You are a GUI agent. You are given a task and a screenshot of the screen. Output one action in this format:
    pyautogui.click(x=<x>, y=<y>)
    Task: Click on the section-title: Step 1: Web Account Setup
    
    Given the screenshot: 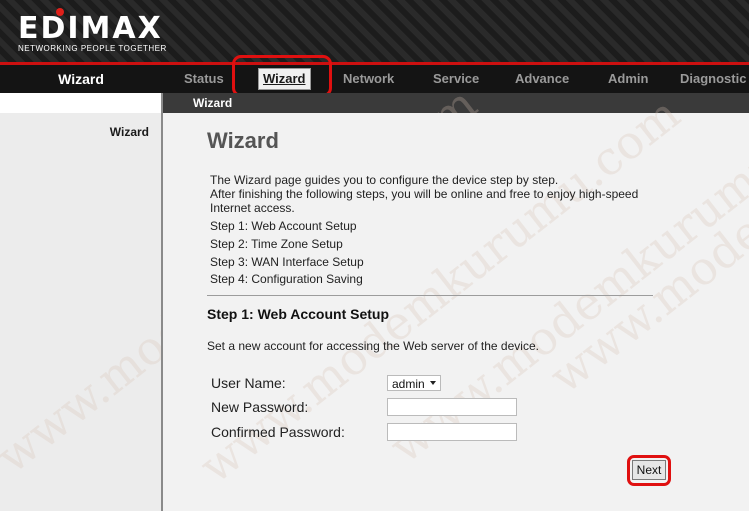 What is the action you would take?
    pyautogui.click(x=298, y=314)
    